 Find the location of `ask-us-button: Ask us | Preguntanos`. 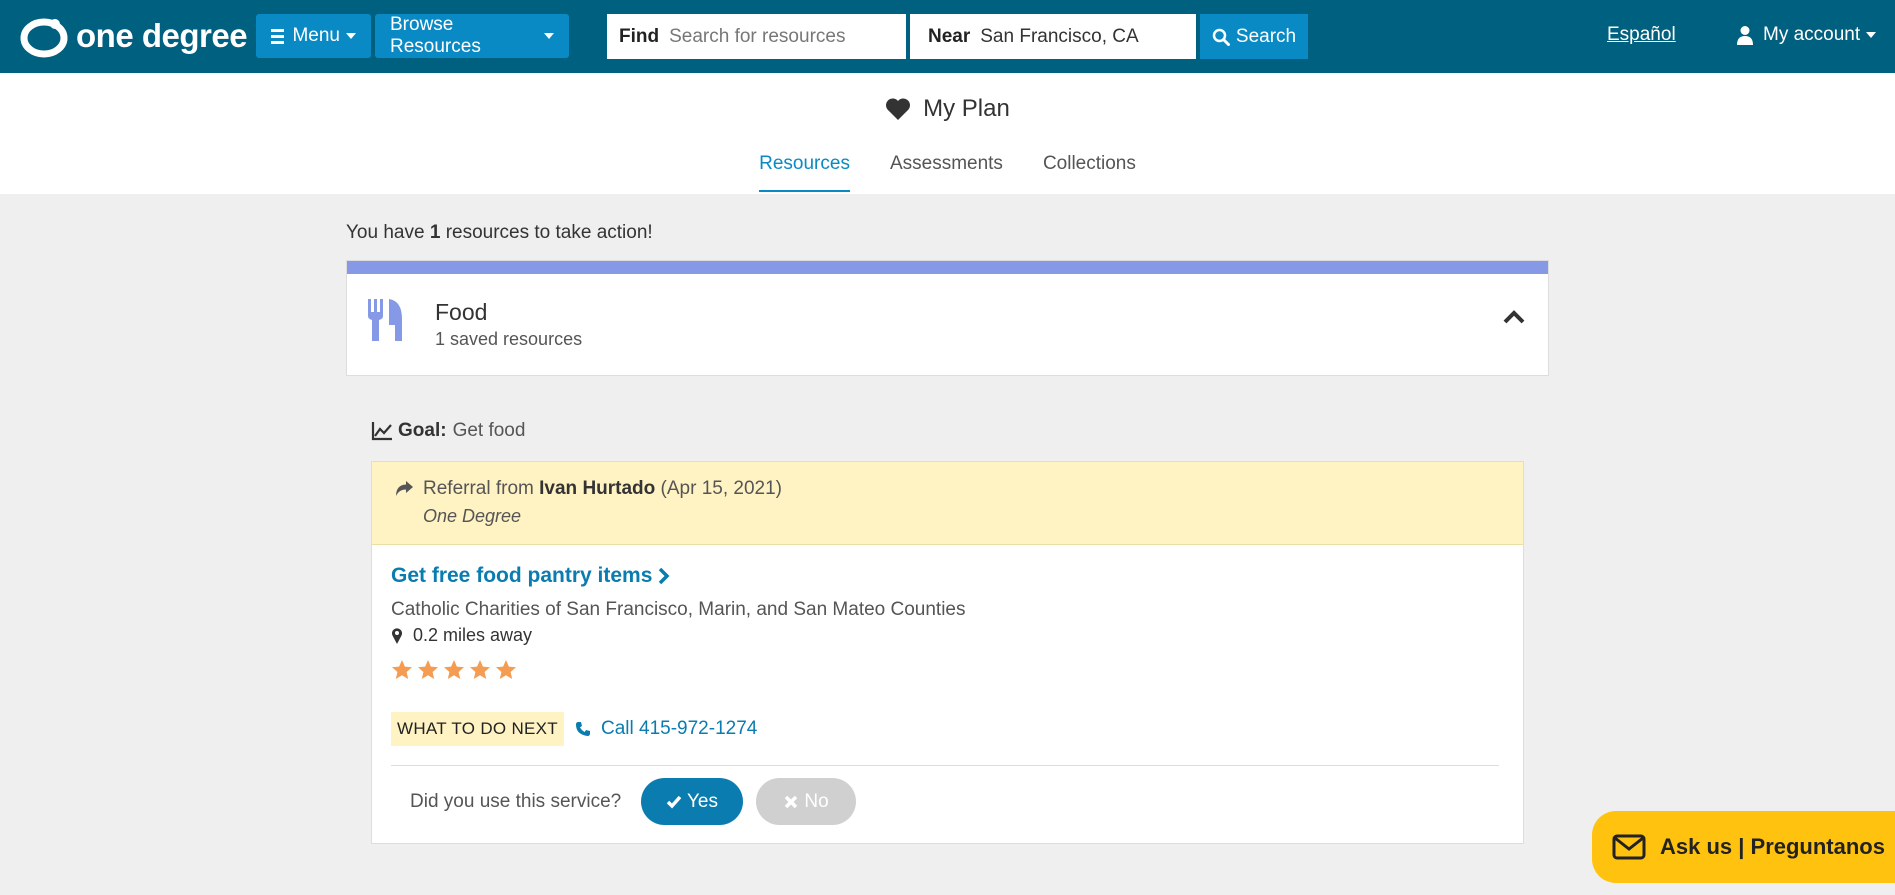

ask-us-button: Ask us | Preguntanos is located at coordinates (1743, 847).